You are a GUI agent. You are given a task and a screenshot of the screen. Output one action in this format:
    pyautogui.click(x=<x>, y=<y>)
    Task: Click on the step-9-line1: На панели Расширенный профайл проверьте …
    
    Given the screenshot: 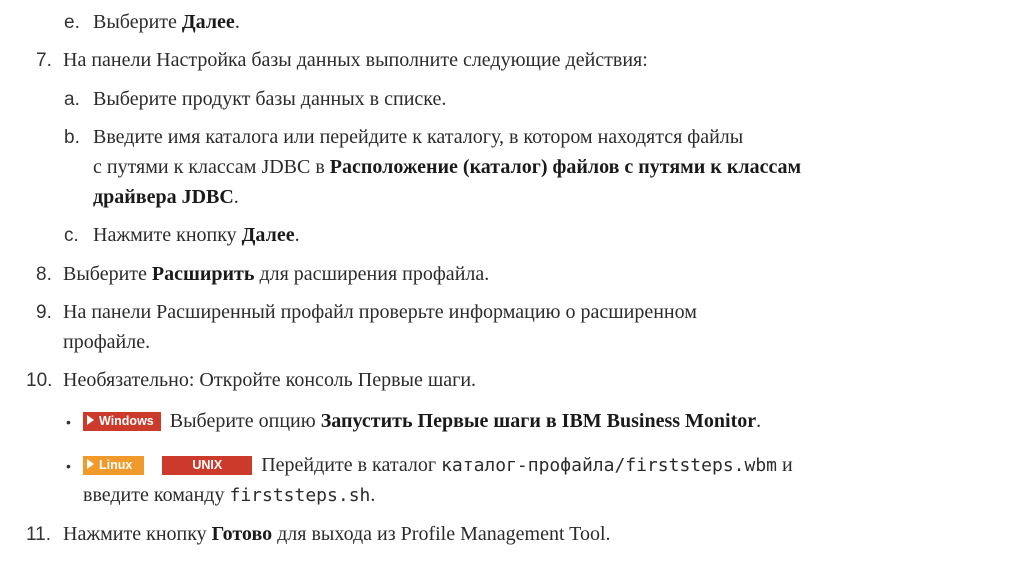 What is the action you would take?
    pyautogui.click(x=380, y=312)
    